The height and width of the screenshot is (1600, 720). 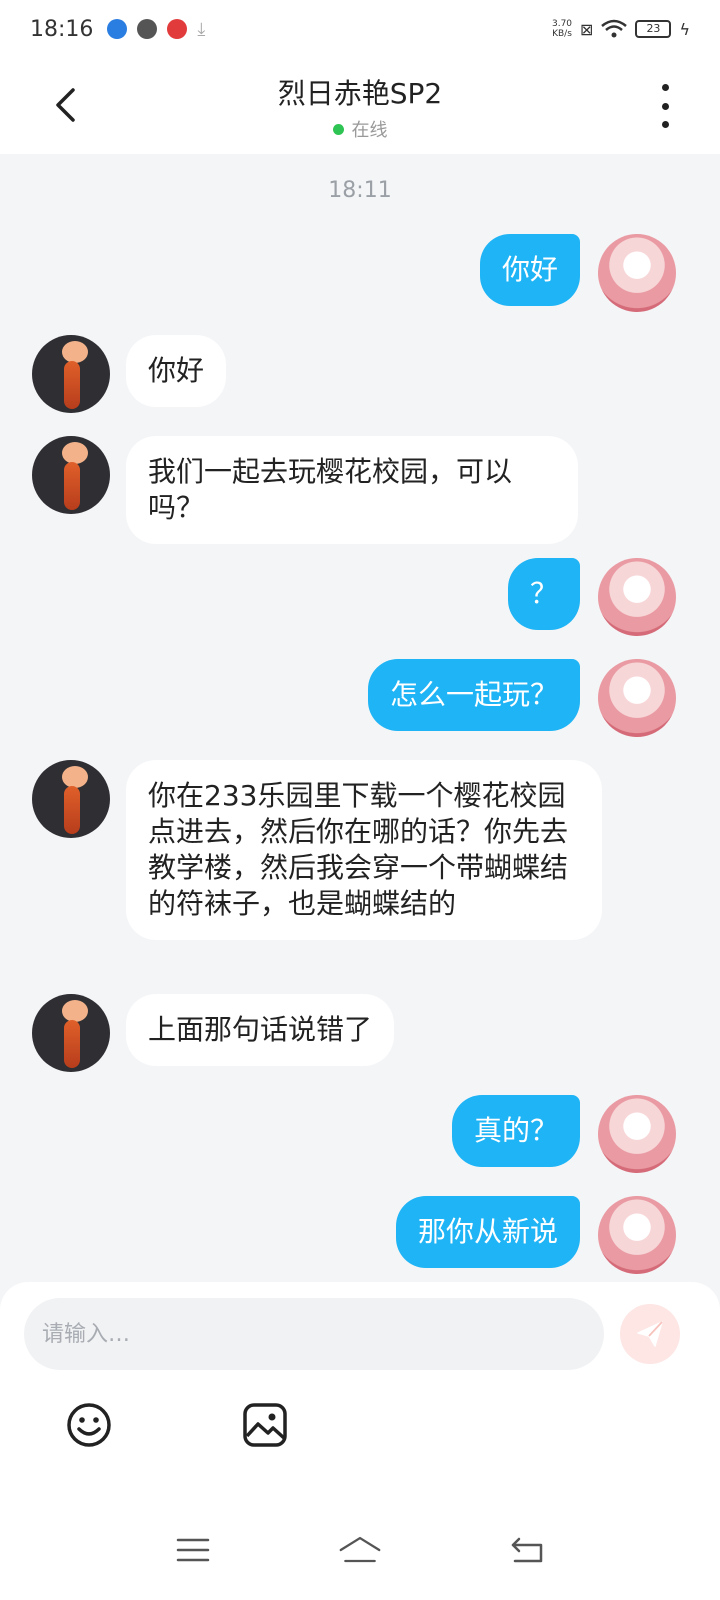 I want to click on message-row: 真的？, so click(x=563, y=1134).